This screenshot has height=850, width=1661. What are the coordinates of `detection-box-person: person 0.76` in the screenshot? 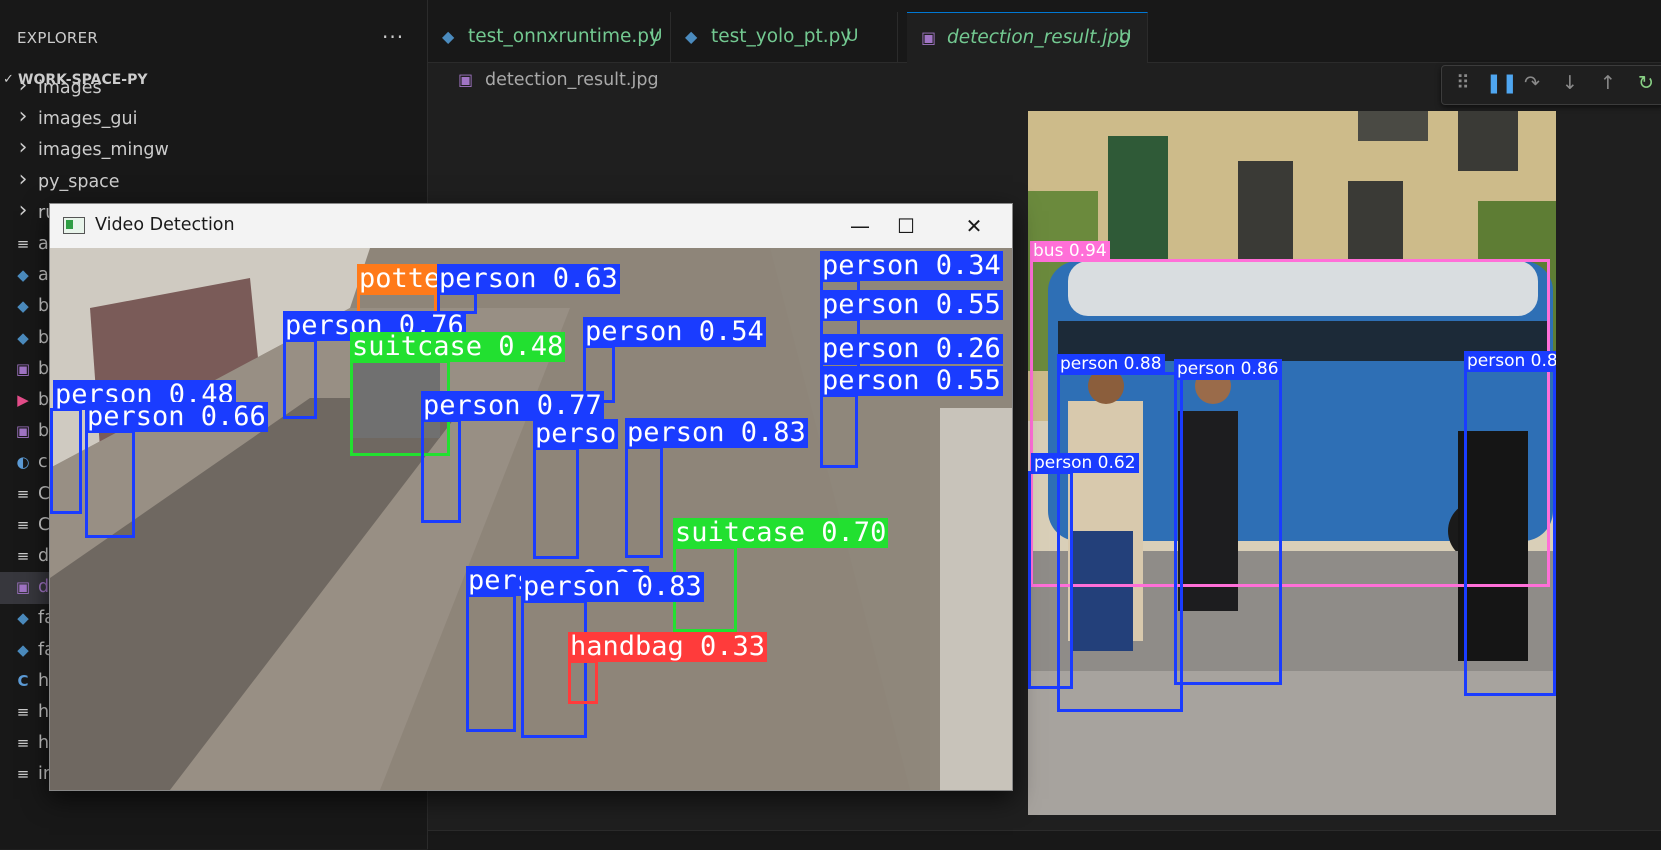 It's located at (374, 365).